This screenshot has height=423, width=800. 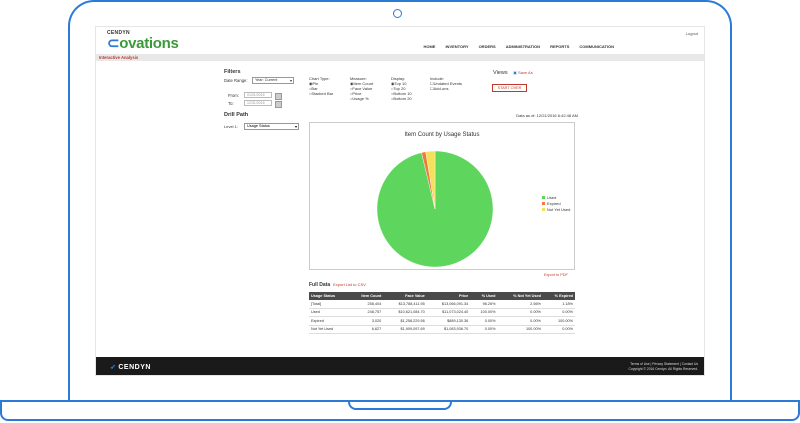 I want to click on drill-title: Drill Path, so click(x=236, y=115).